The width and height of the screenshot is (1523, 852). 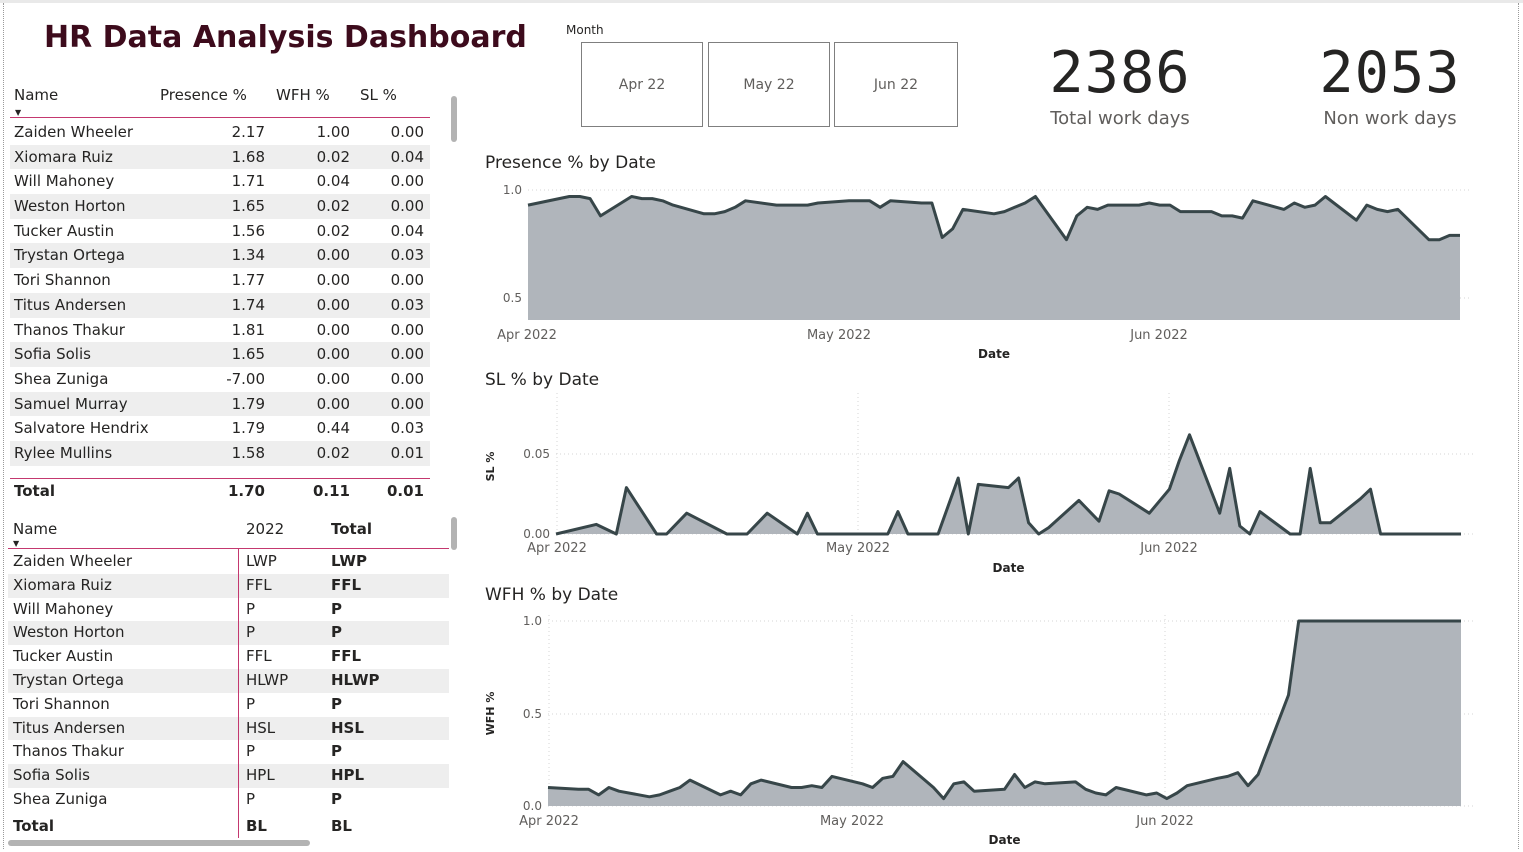 I want to click on table-row: Sofia Solis 1.65 0.00 0.00, so click(x=220, y=354).